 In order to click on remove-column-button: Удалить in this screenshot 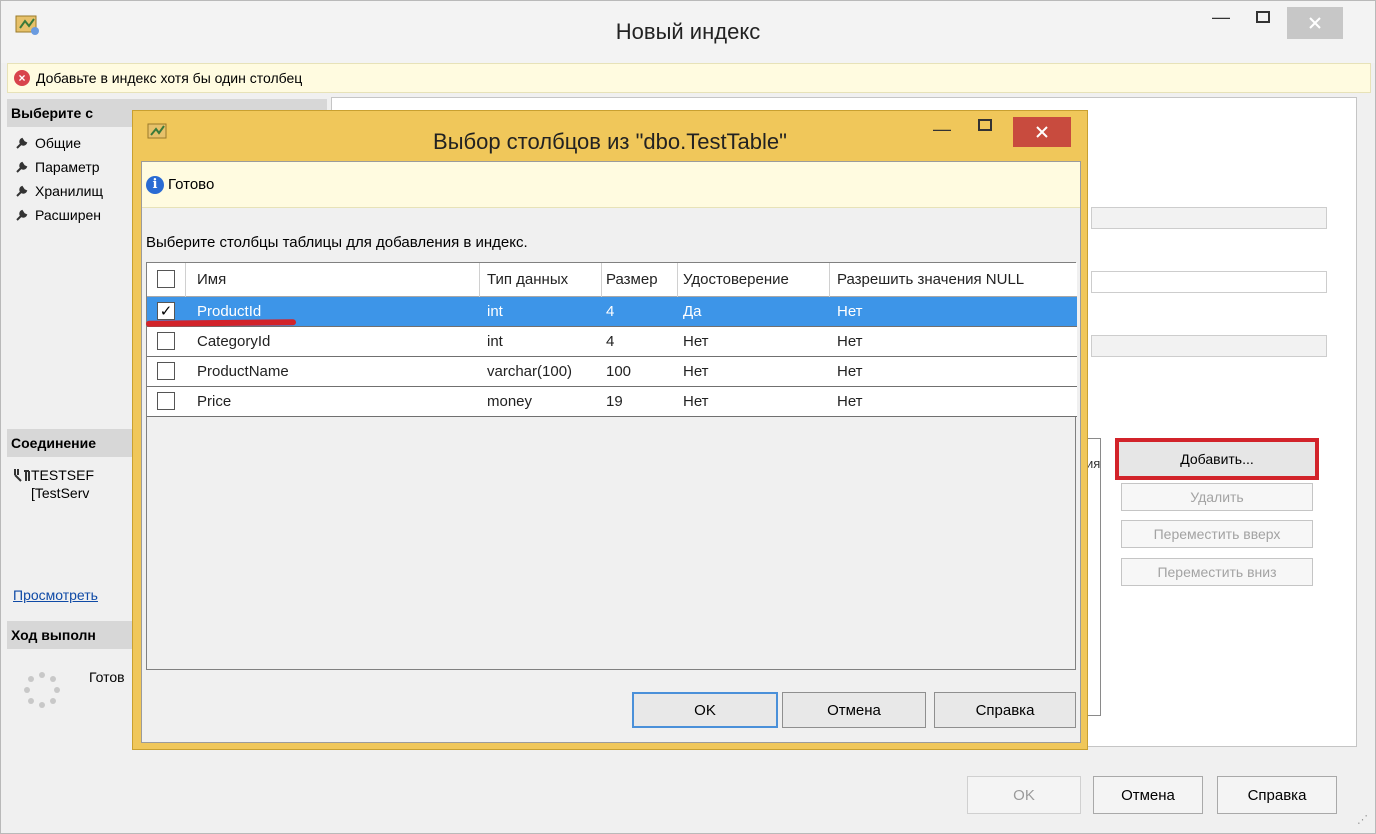, I will do `click(1217, 497)`.